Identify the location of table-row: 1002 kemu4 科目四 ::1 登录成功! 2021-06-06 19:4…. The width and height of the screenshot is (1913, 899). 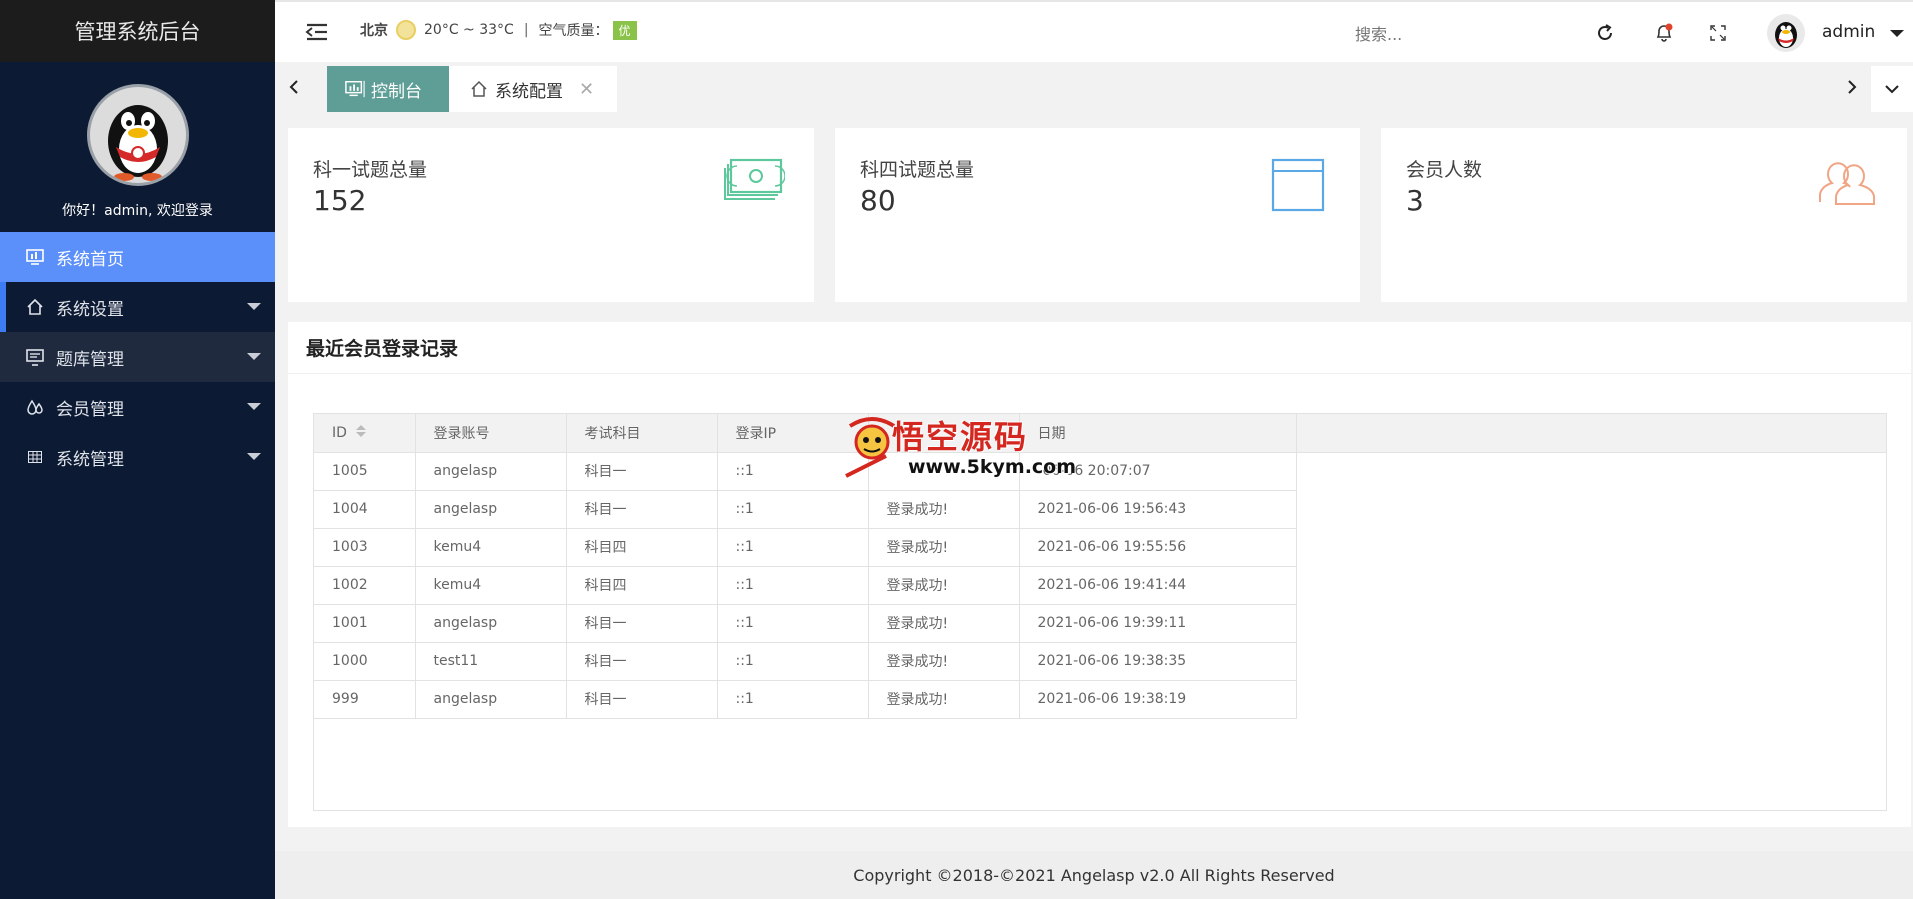
(805, 585).